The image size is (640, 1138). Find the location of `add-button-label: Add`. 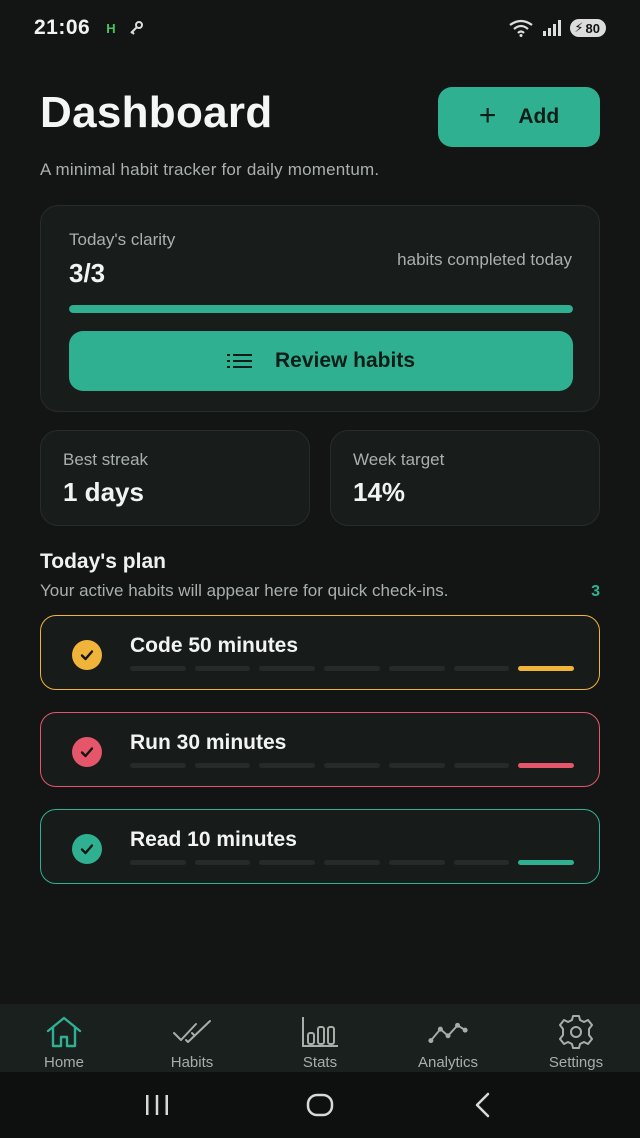

add-button-label: Add is located at coordinates (539, 116).